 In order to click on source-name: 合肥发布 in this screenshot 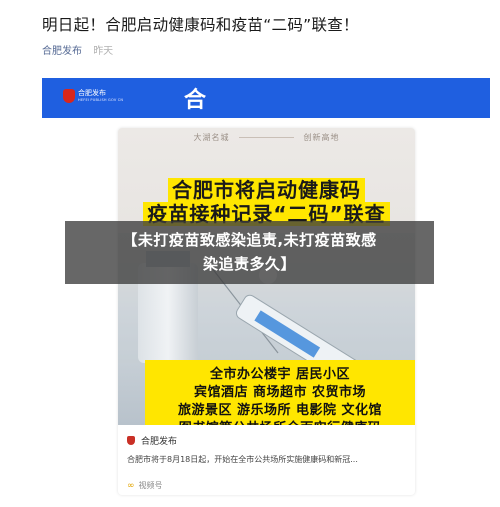, I will do `click(159, 442)`.